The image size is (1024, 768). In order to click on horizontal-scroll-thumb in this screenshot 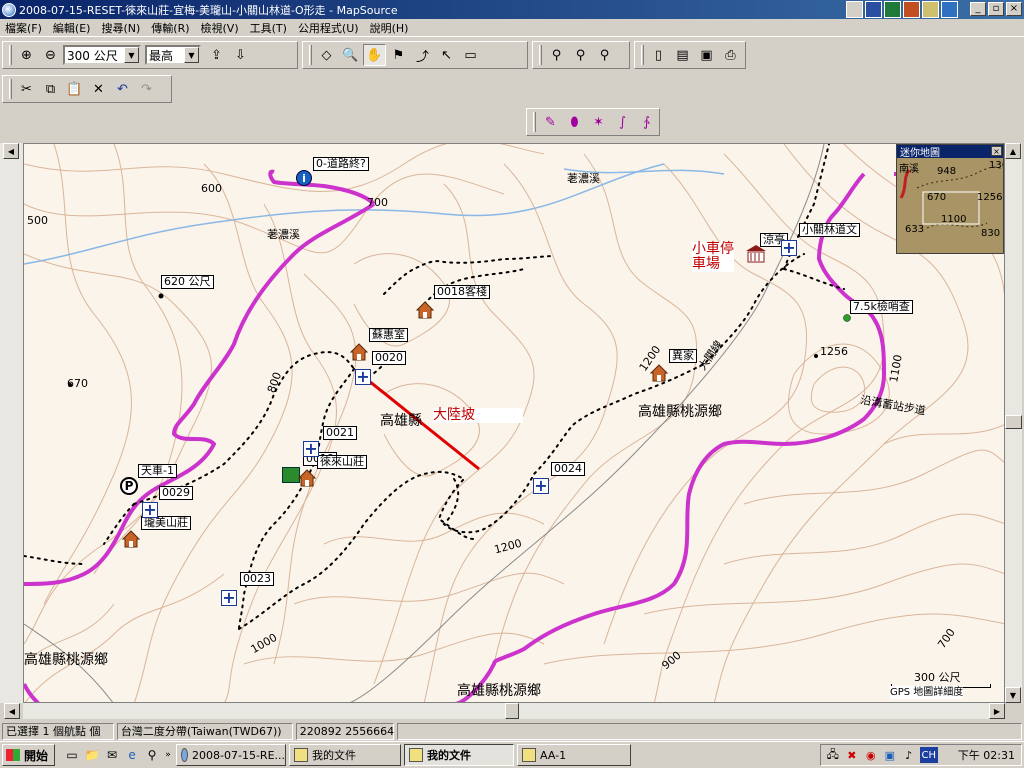, I will do `click(512, 711)`.